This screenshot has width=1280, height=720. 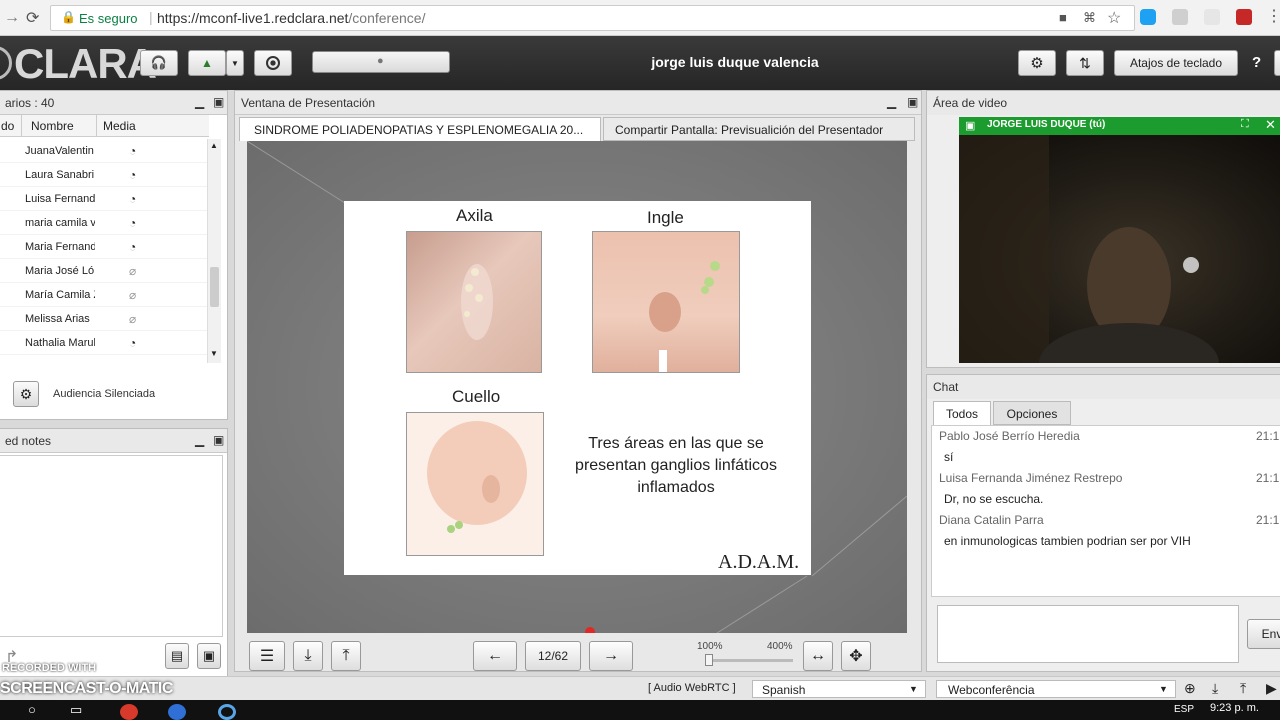 What do you see at coordinates (1273, 16) in the screenshot?
I see `menu-icon: ⋮` at bounding box center [1273, 16].